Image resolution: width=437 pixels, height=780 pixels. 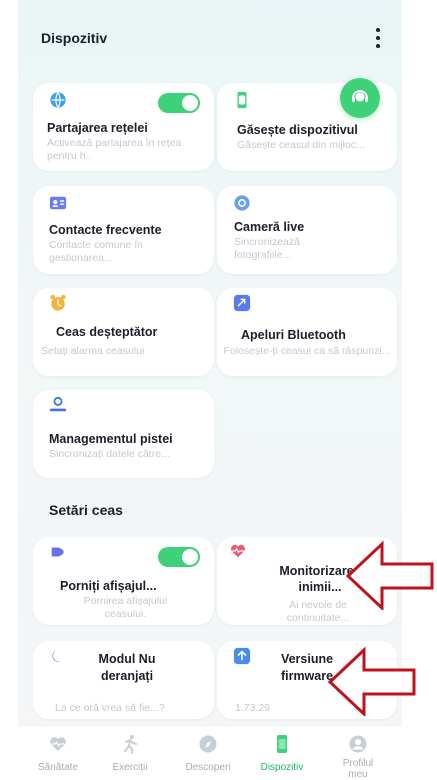 What do you see at coordinates (130, 744) in the screenshot?
I see `running-icon` at bounding box center [130, 744].